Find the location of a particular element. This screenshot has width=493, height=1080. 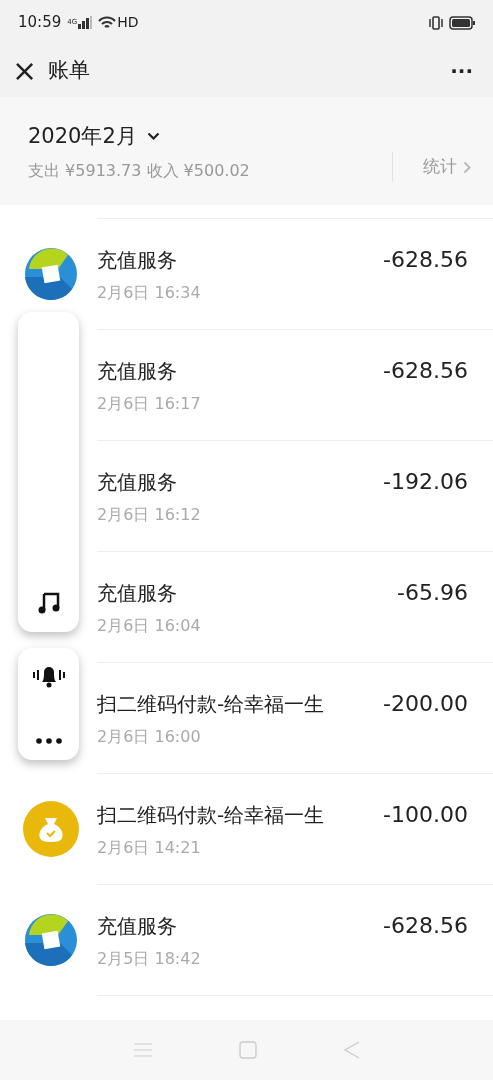

bill-time: 2月5日 18:42 is located at coordinates (149, 959).